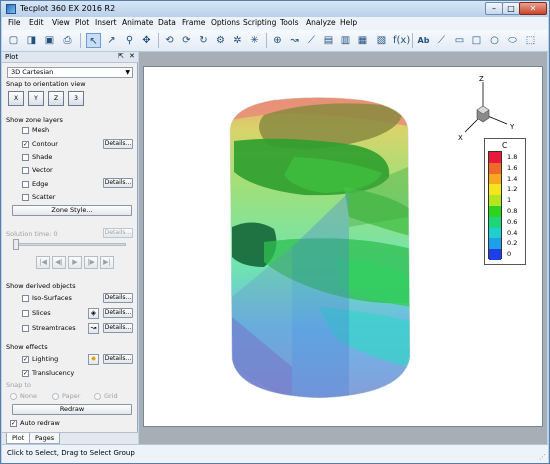 The image size is (550, 464). What do you see at coordinates (70, 72) in the screenshot?
I see `plot-type-dropdown: 3D Cartesian ▼` at bounding box center [70, 72].